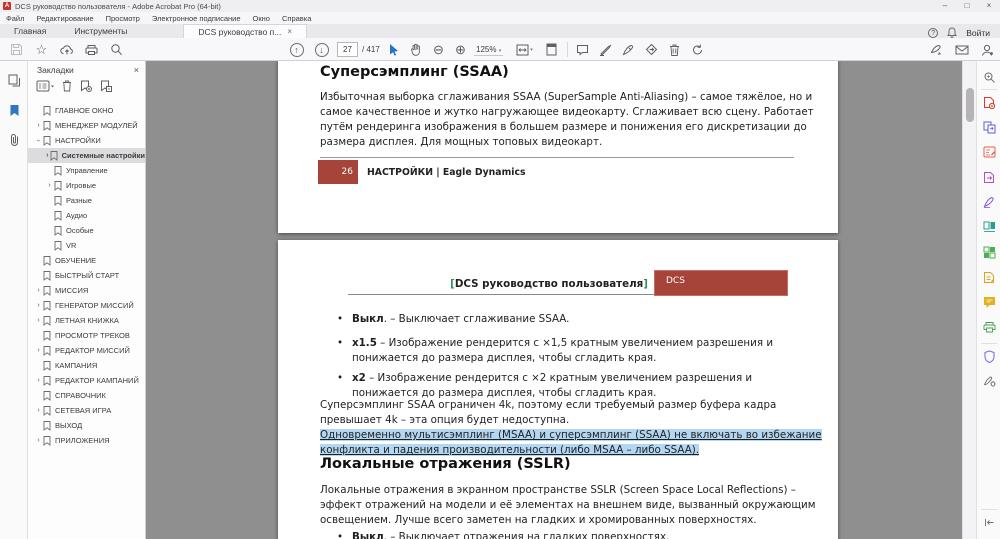 This screenshot has width=1000, height=539. What do you see at coordinates (989, 302) in the screenshot?
I see `comment-tool-icon` at bounding box center [989, 302].